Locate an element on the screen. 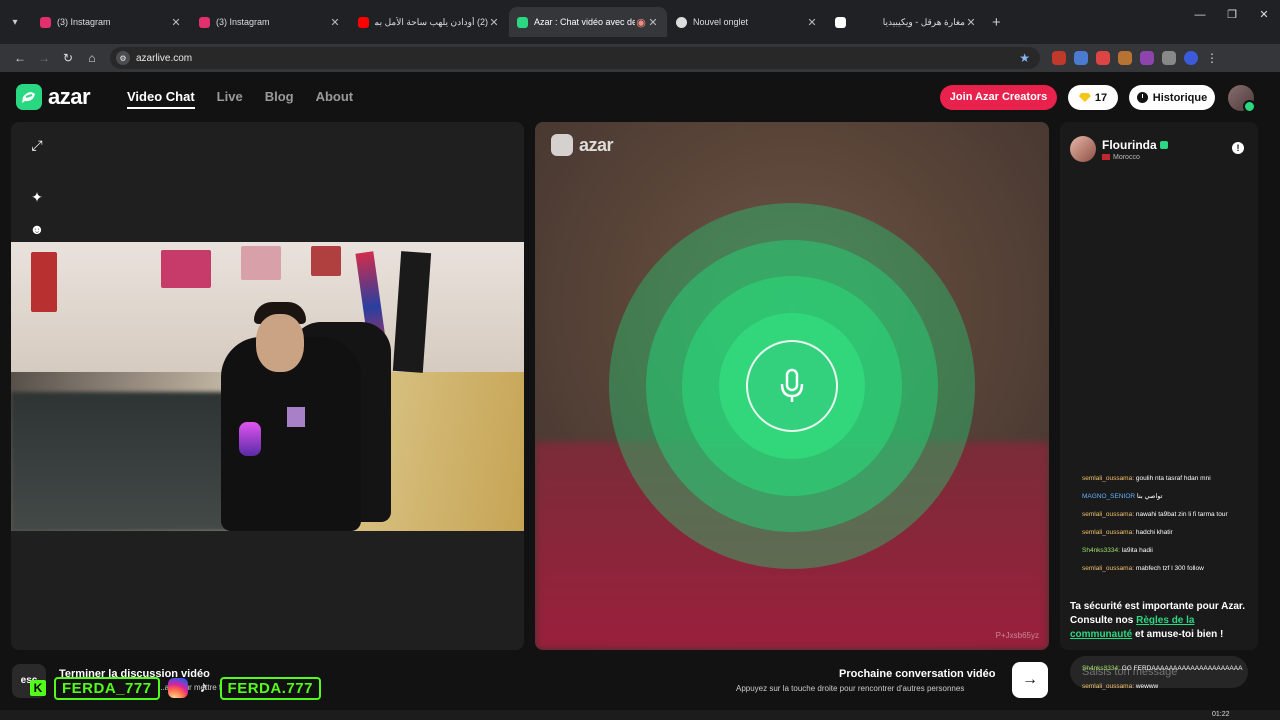  list-item: MAGNO_SENIOR تواصي بنا is located at coordinates (1177, 497).